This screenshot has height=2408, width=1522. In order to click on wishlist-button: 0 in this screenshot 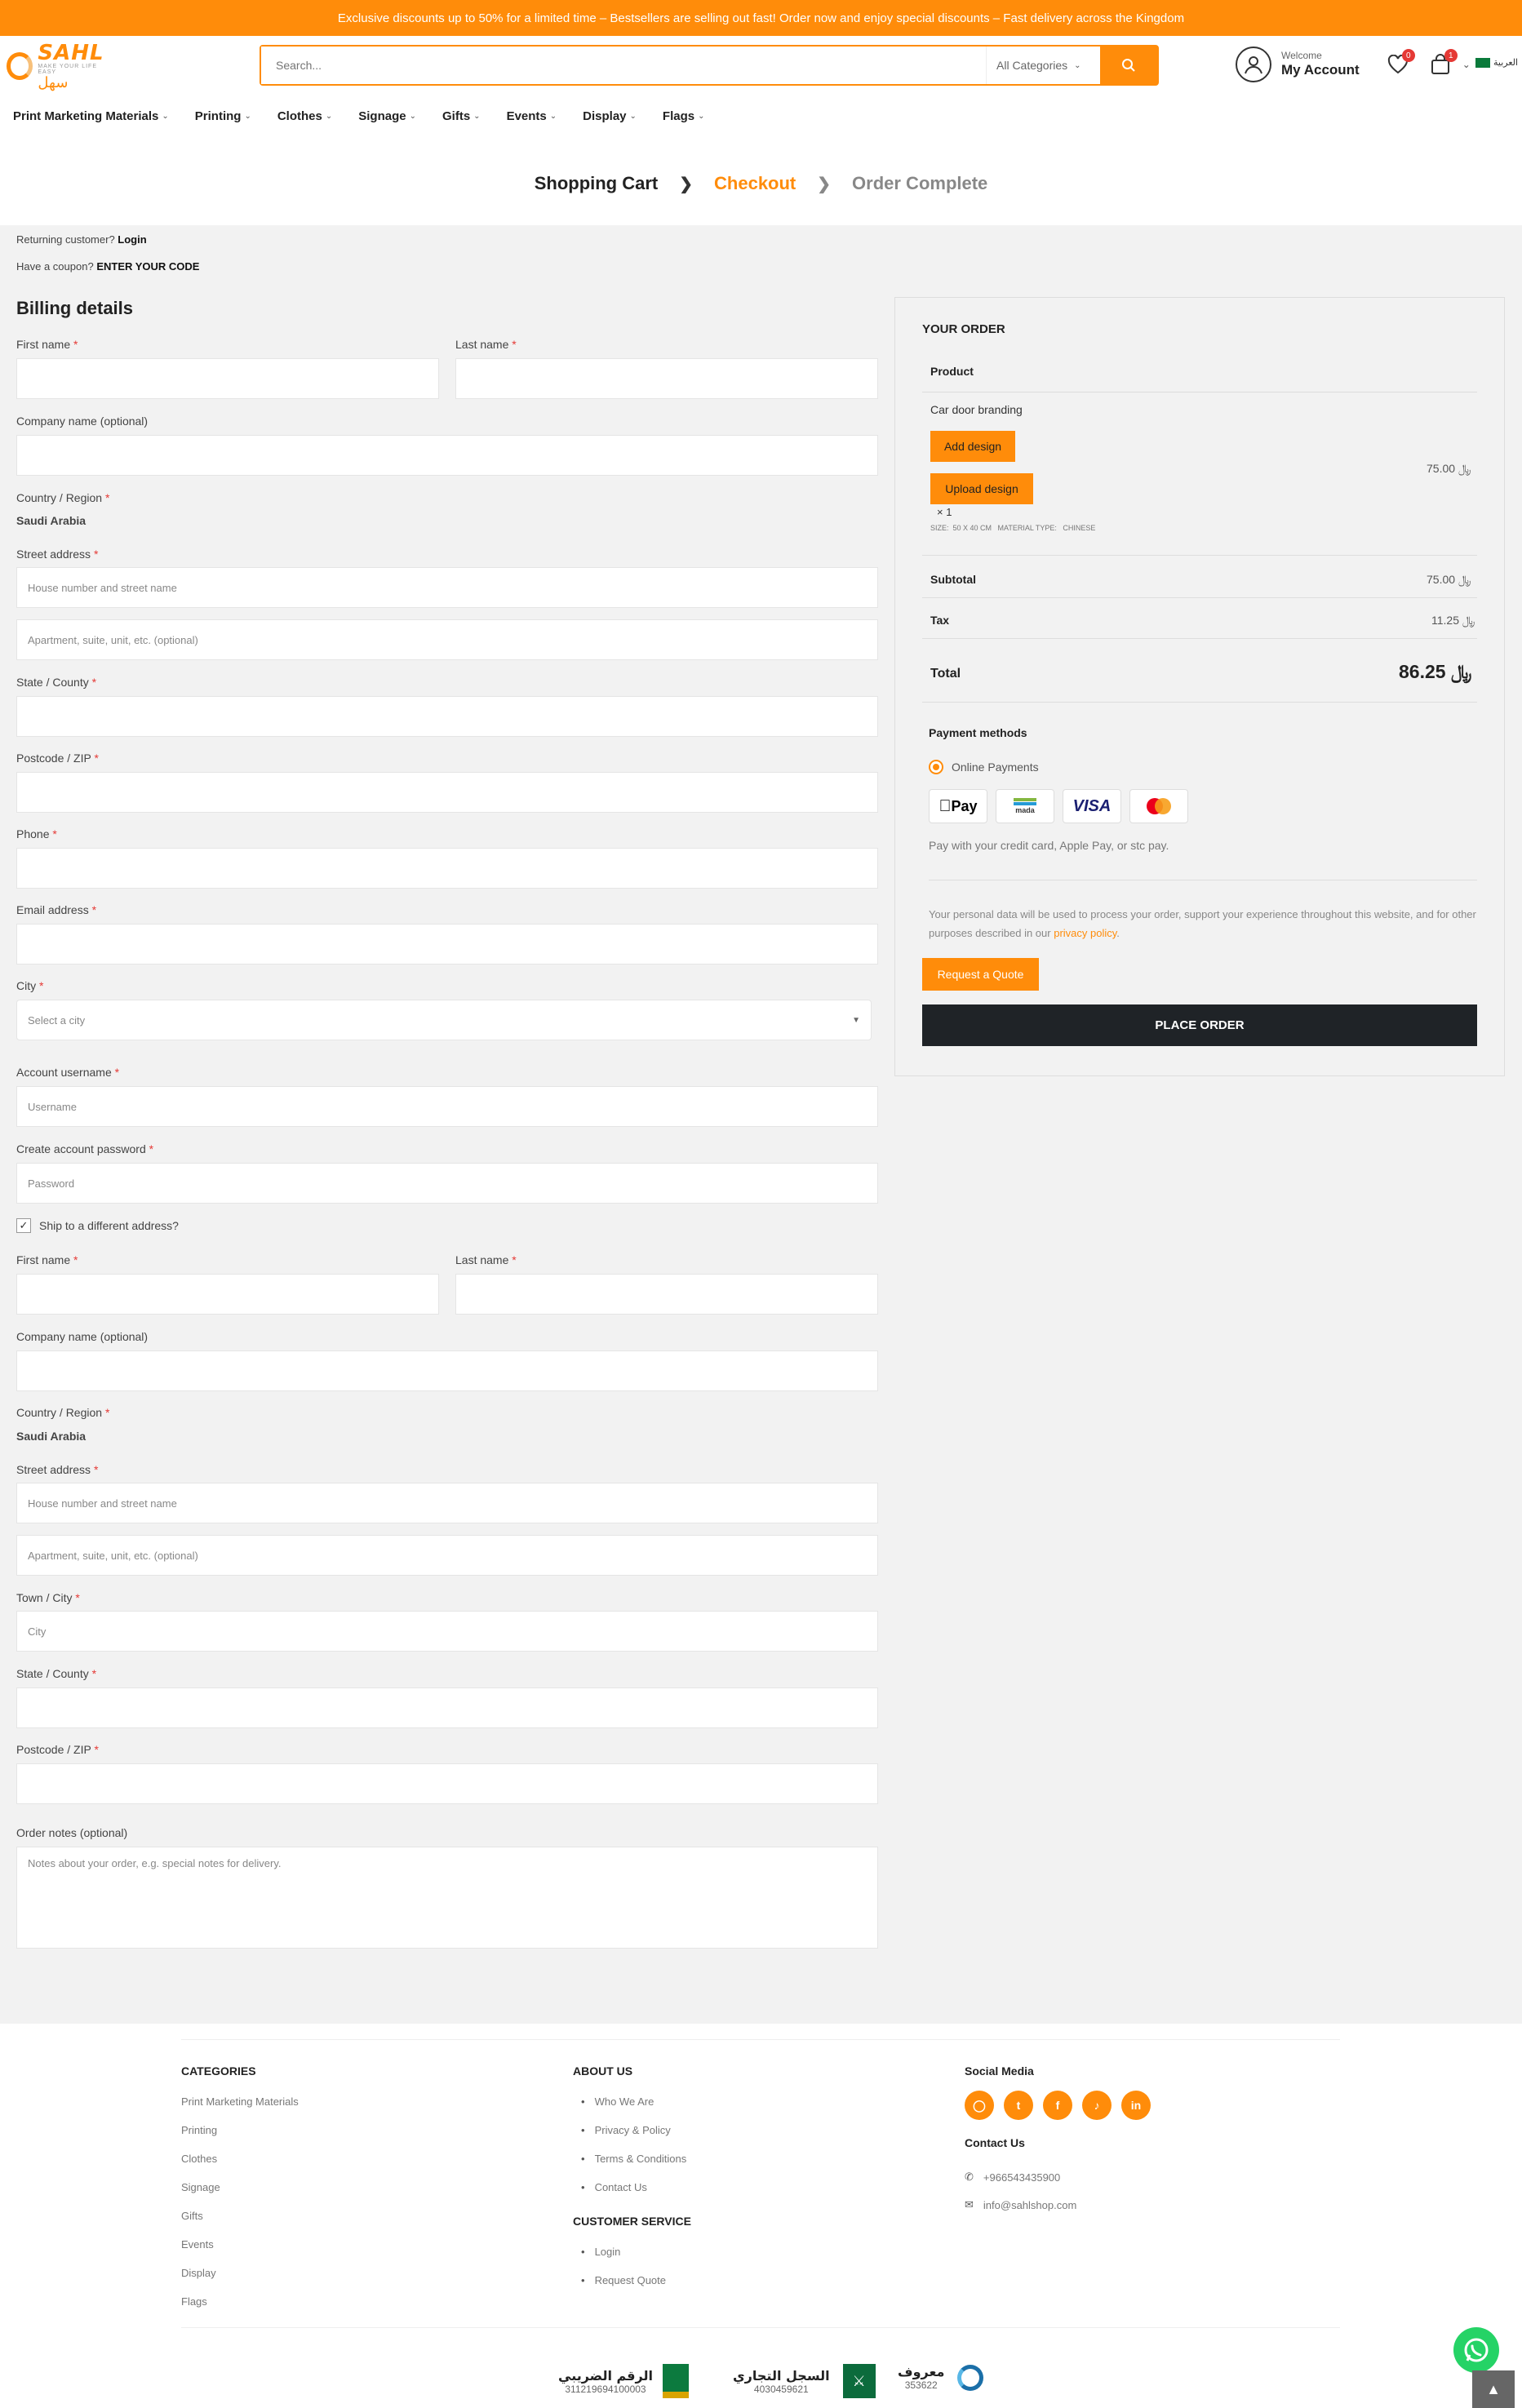, I will do `click(1401, 63)`.